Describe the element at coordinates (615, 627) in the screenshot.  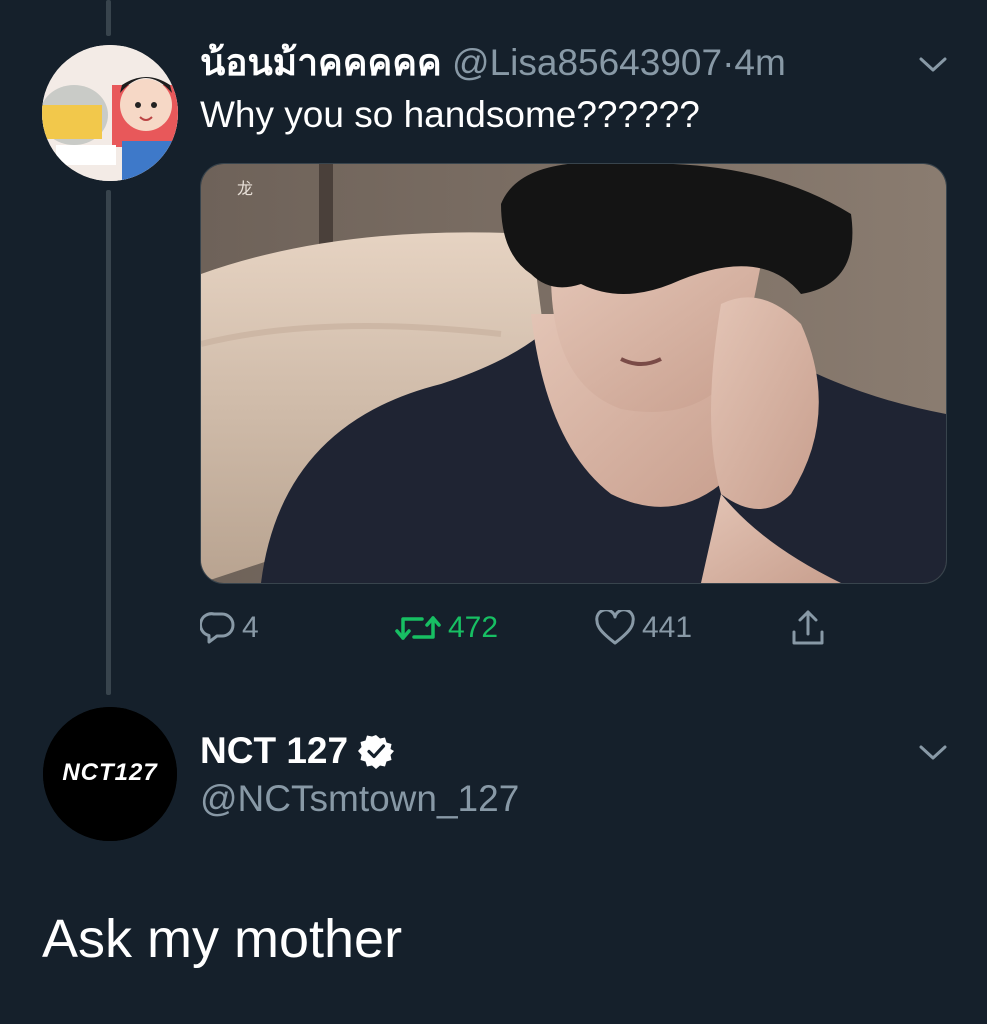
I see `heart-icon` at that location.